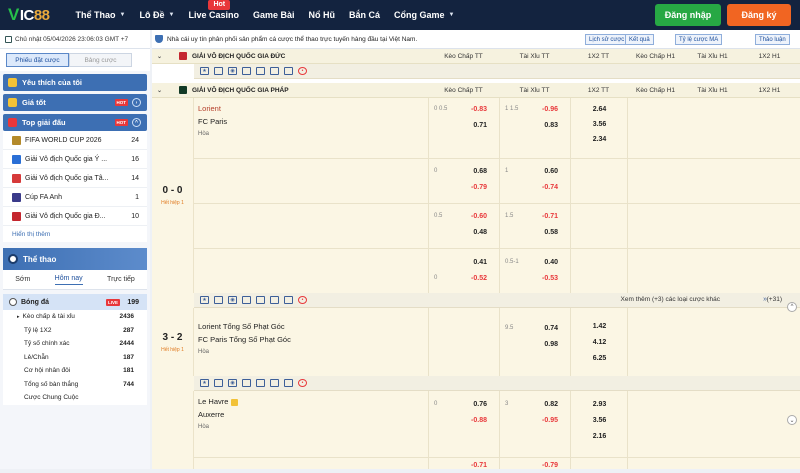  What do you see at coordinates (465, 421) in the screenshot?
I see `odds-handicap-away: -0.88` at bounding box center [465, 421].